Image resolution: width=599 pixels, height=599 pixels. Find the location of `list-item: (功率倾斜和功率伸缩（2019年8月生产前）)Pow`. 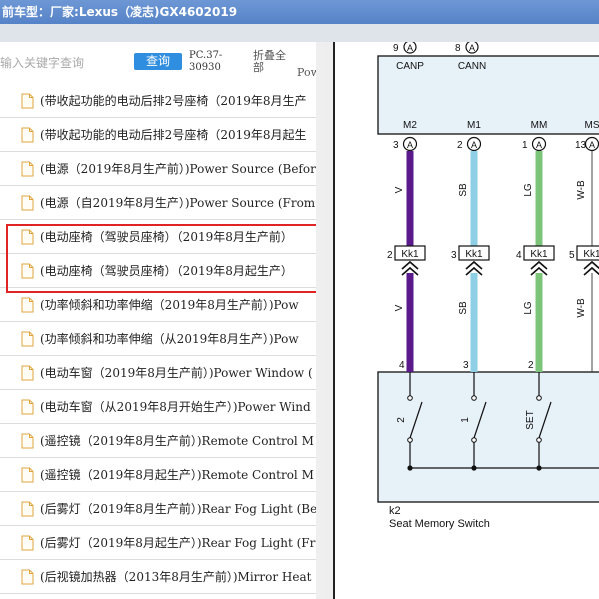

list-item: (功率倾斜和功率伸缩（2019年8月生产前）)Pow is located at coordinates (161, 305).